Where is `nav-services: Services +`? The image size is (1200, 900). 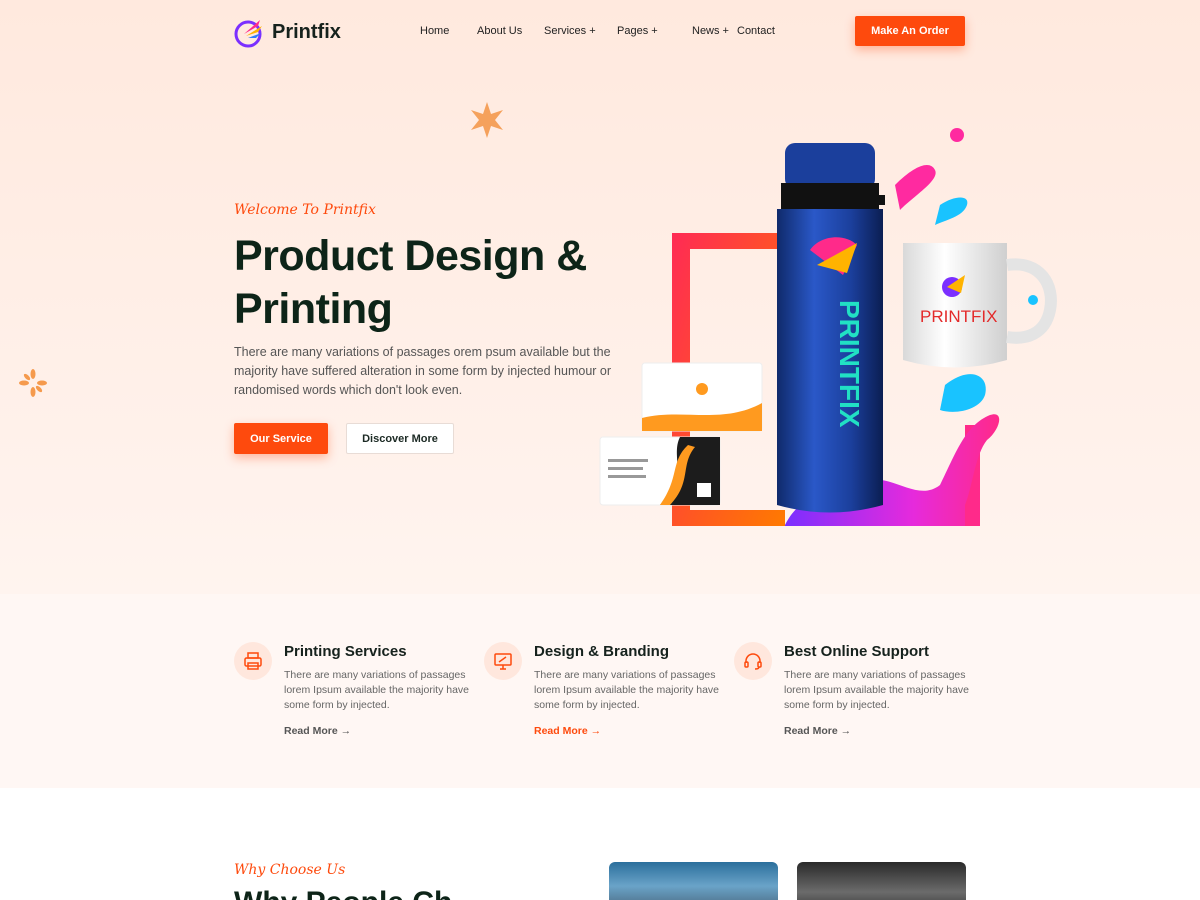
nav-services: Services + is located at coordinates (580, 31).